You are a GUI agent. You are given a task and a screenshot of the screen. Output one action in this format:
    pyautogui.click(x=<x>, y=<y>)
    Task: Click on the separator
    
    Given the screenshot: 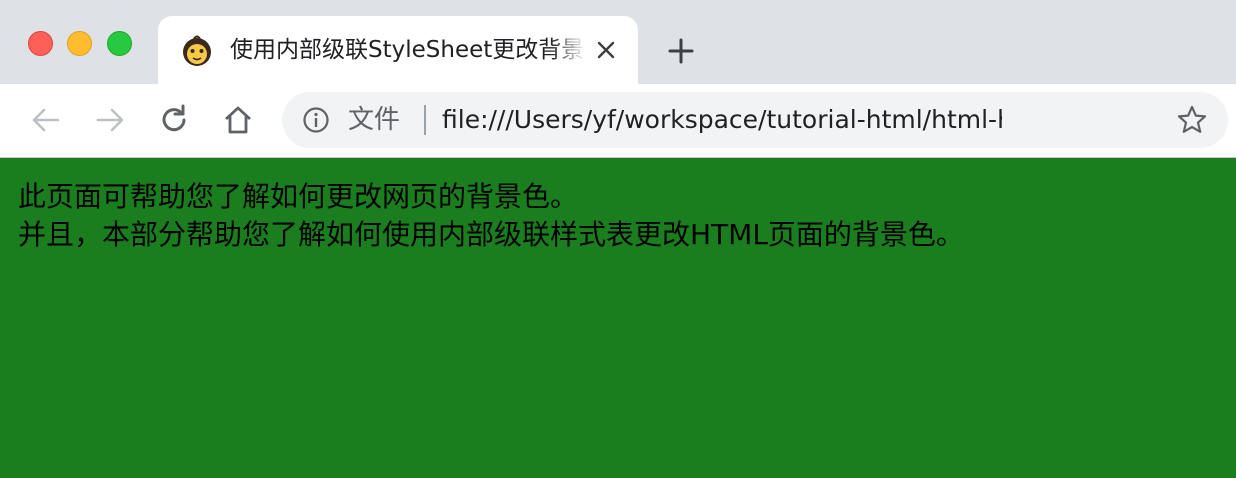 What is the action you would take?
    pyautogui.click(x=425, y=120)
    